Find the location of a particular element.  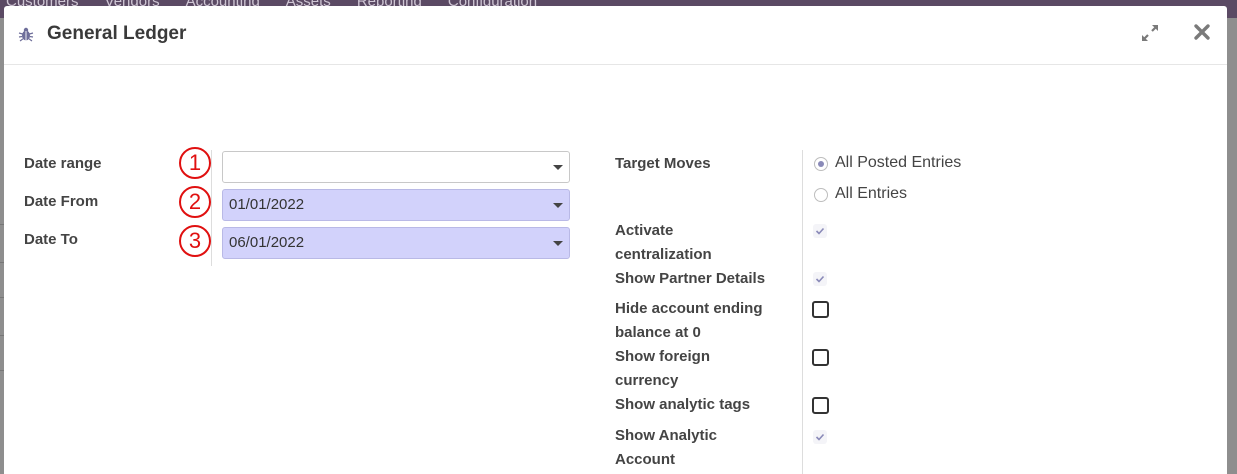

activate-centralization-label-line: centralization is located at coordinates (663, 254).